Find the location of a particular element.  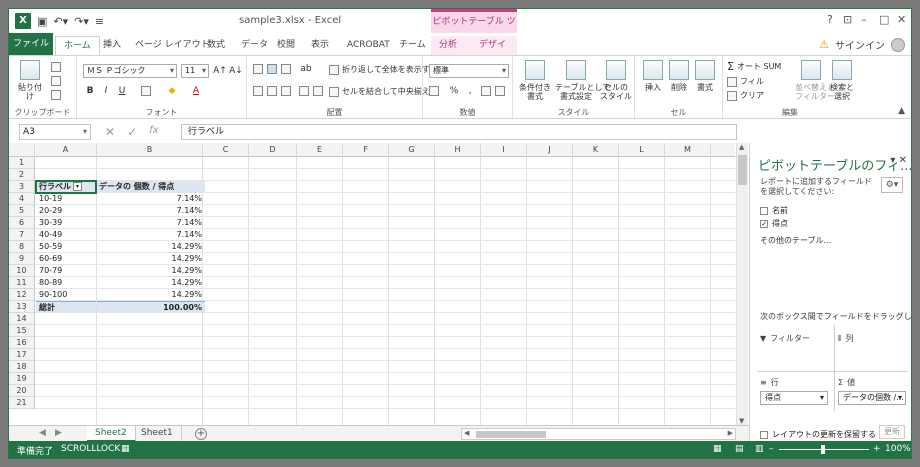

font-name-select: ＭＳ Ｐゴシック is located at coordinates (130, 71).